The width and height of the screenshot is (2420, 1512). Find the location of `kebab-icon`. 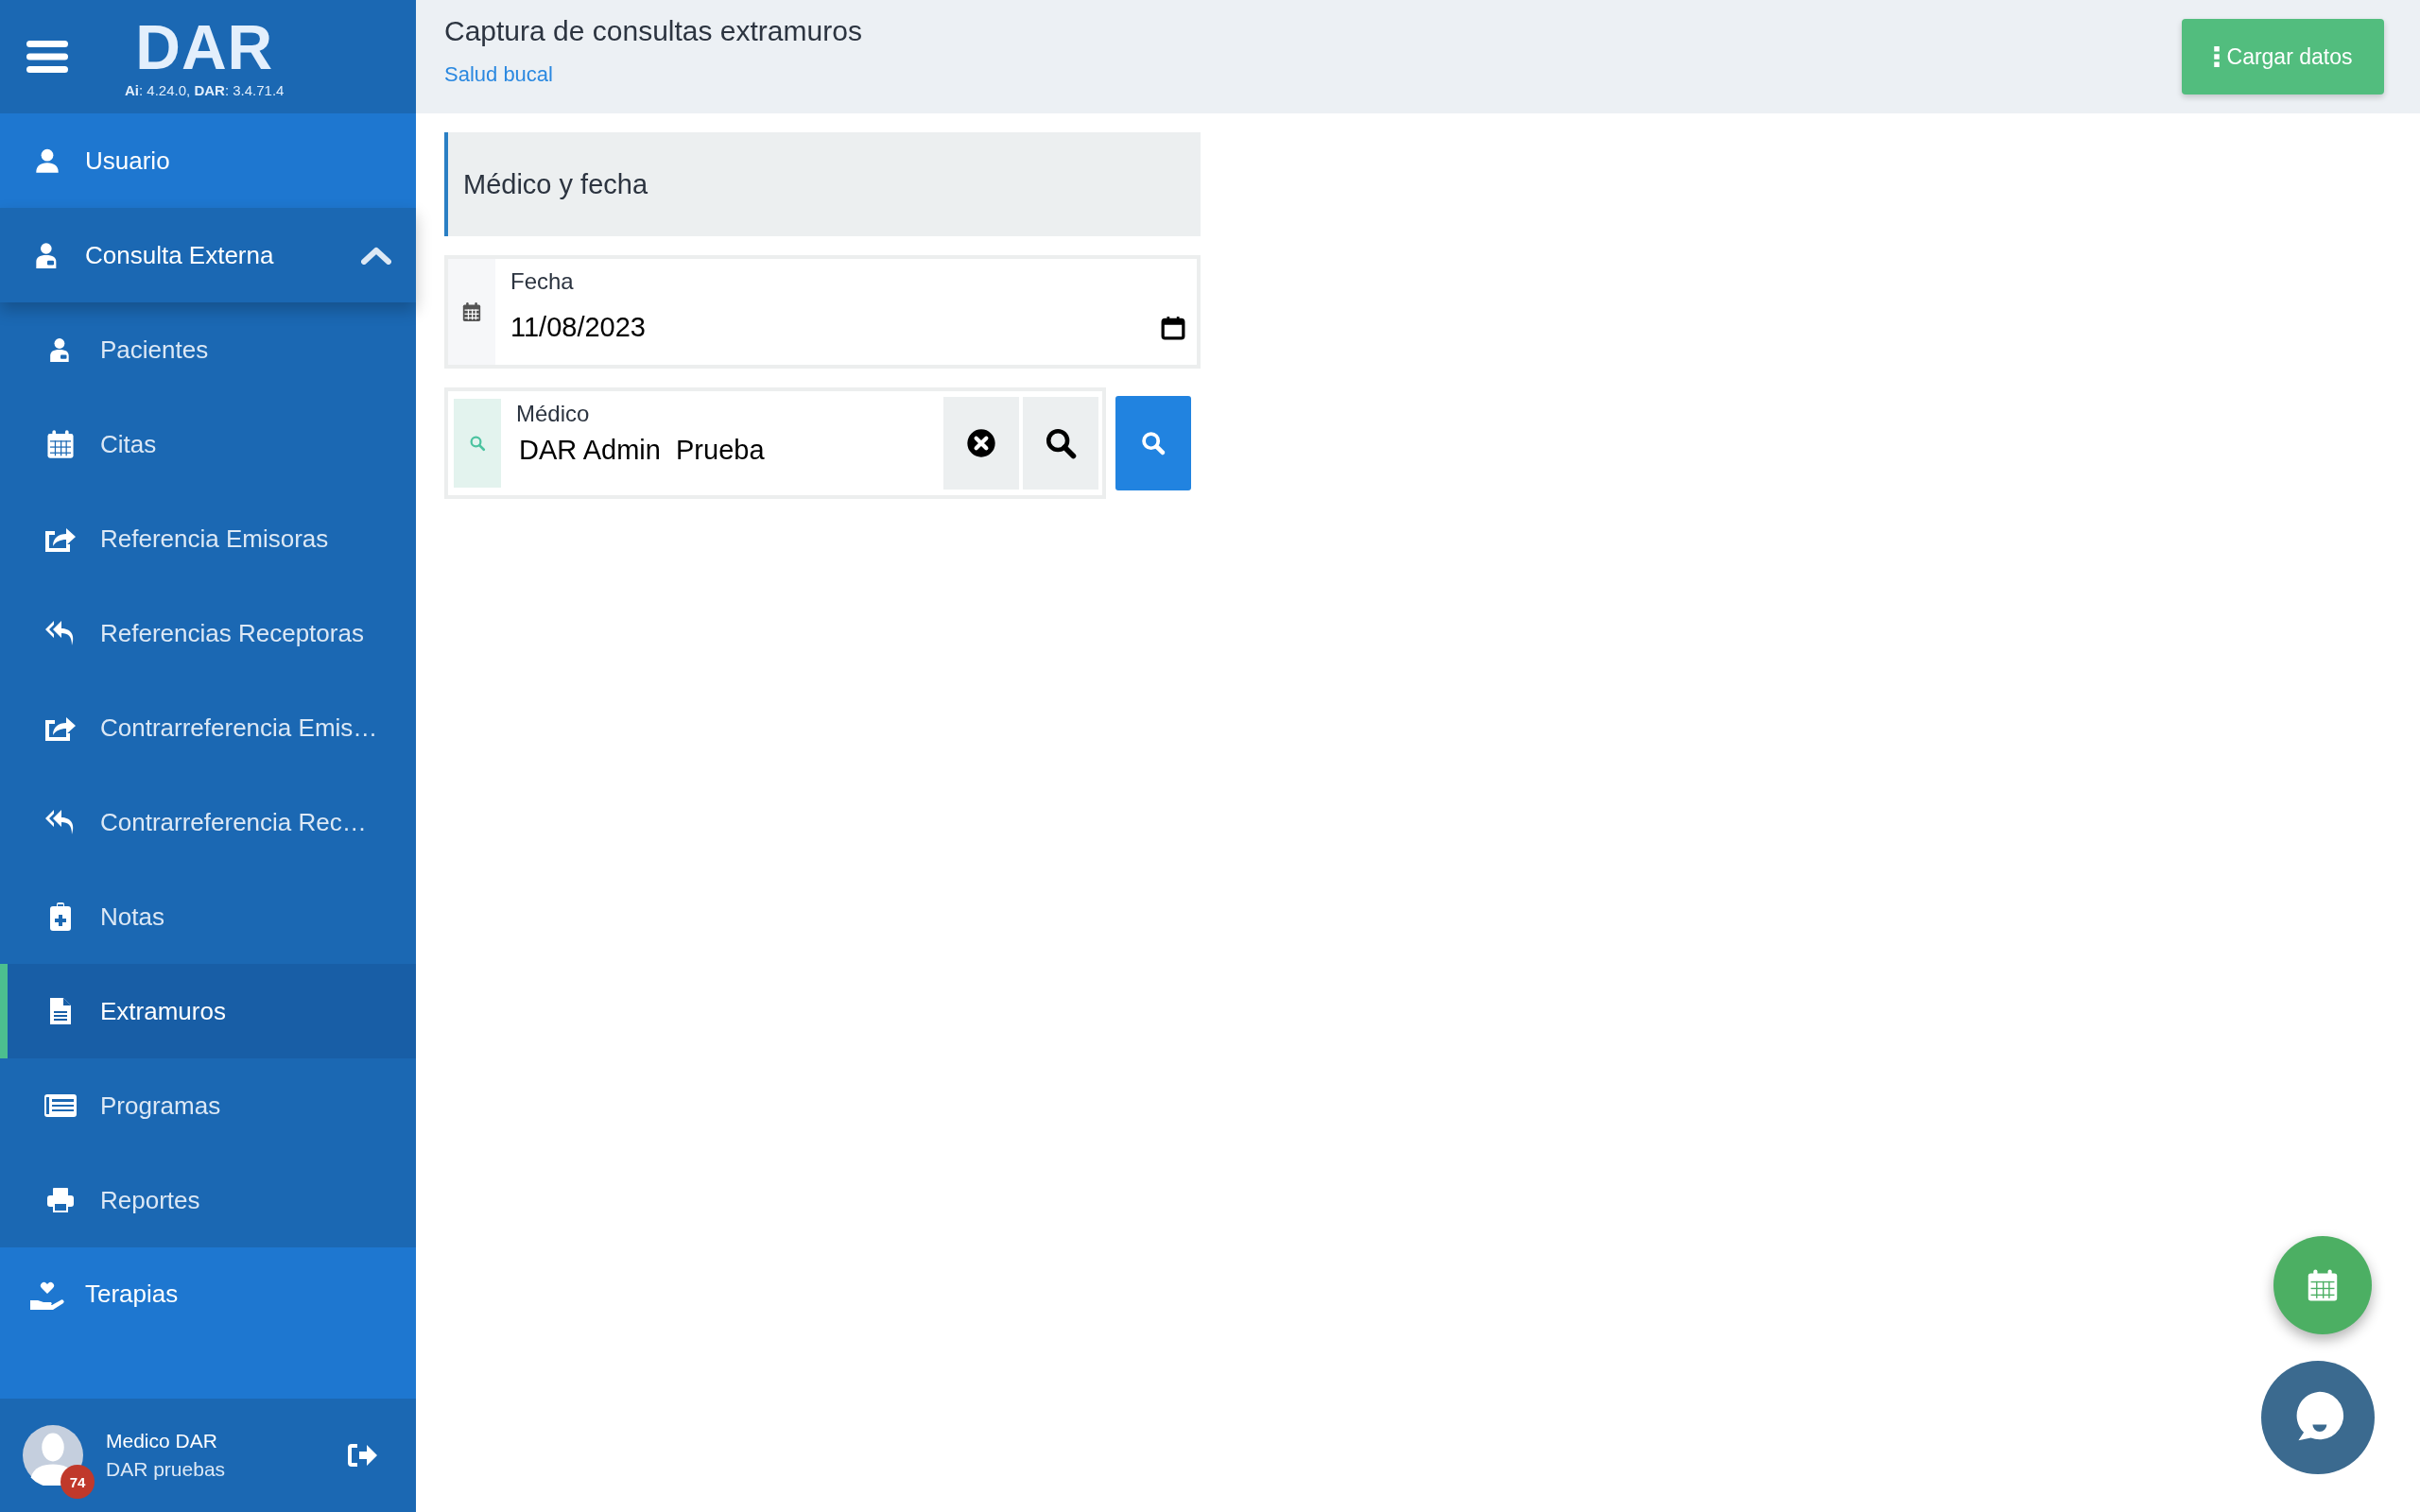

kebab-icon is located at coordinates (2217, 56).